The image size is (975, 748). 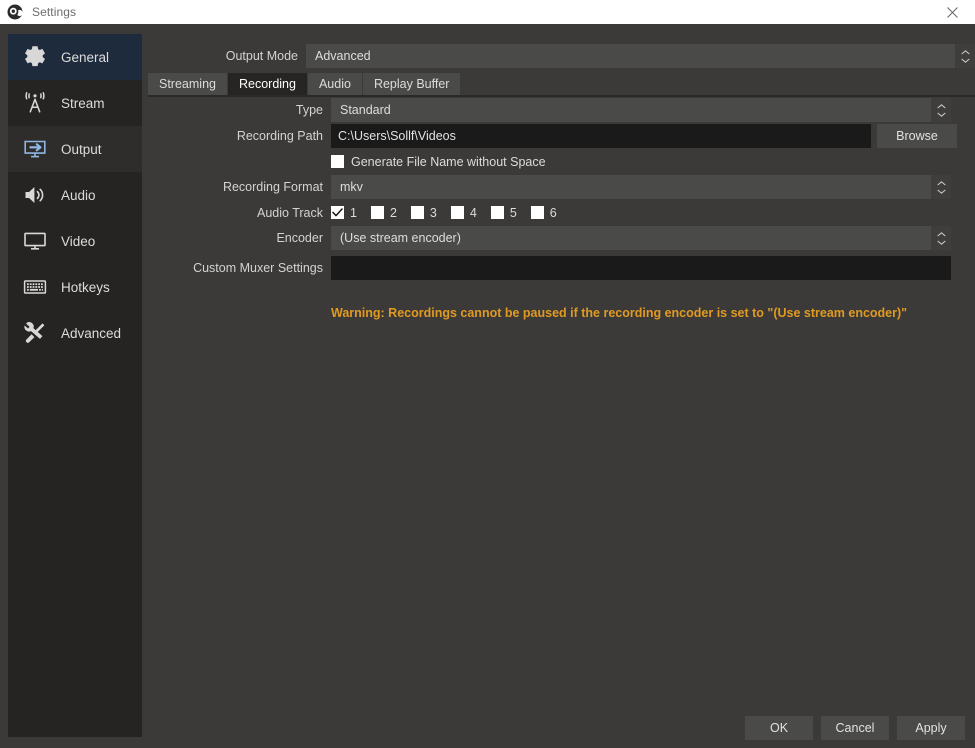 What do you see at coordinates (487, 12) in the screenshot?
I see `title-bar: Settings` at bounding box center [487, 12].